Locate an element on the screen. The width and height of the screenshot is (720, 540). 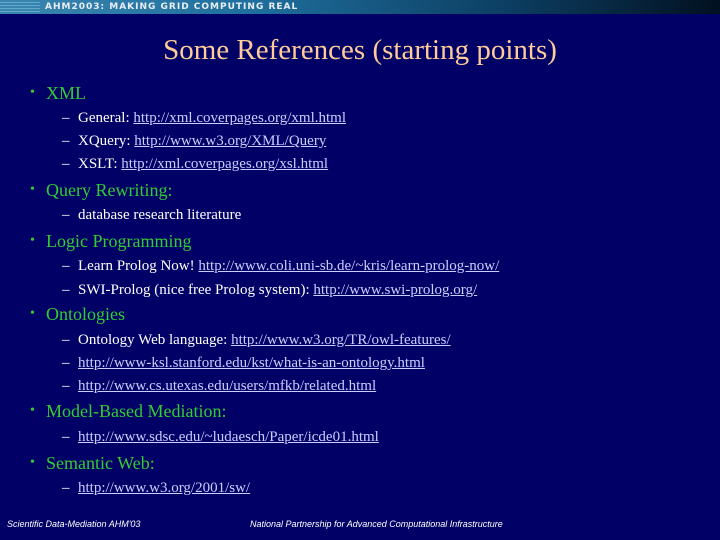
sub-item-text: SWI-Prolog (nice free Prolog system): is located at coordinates (196, 290).